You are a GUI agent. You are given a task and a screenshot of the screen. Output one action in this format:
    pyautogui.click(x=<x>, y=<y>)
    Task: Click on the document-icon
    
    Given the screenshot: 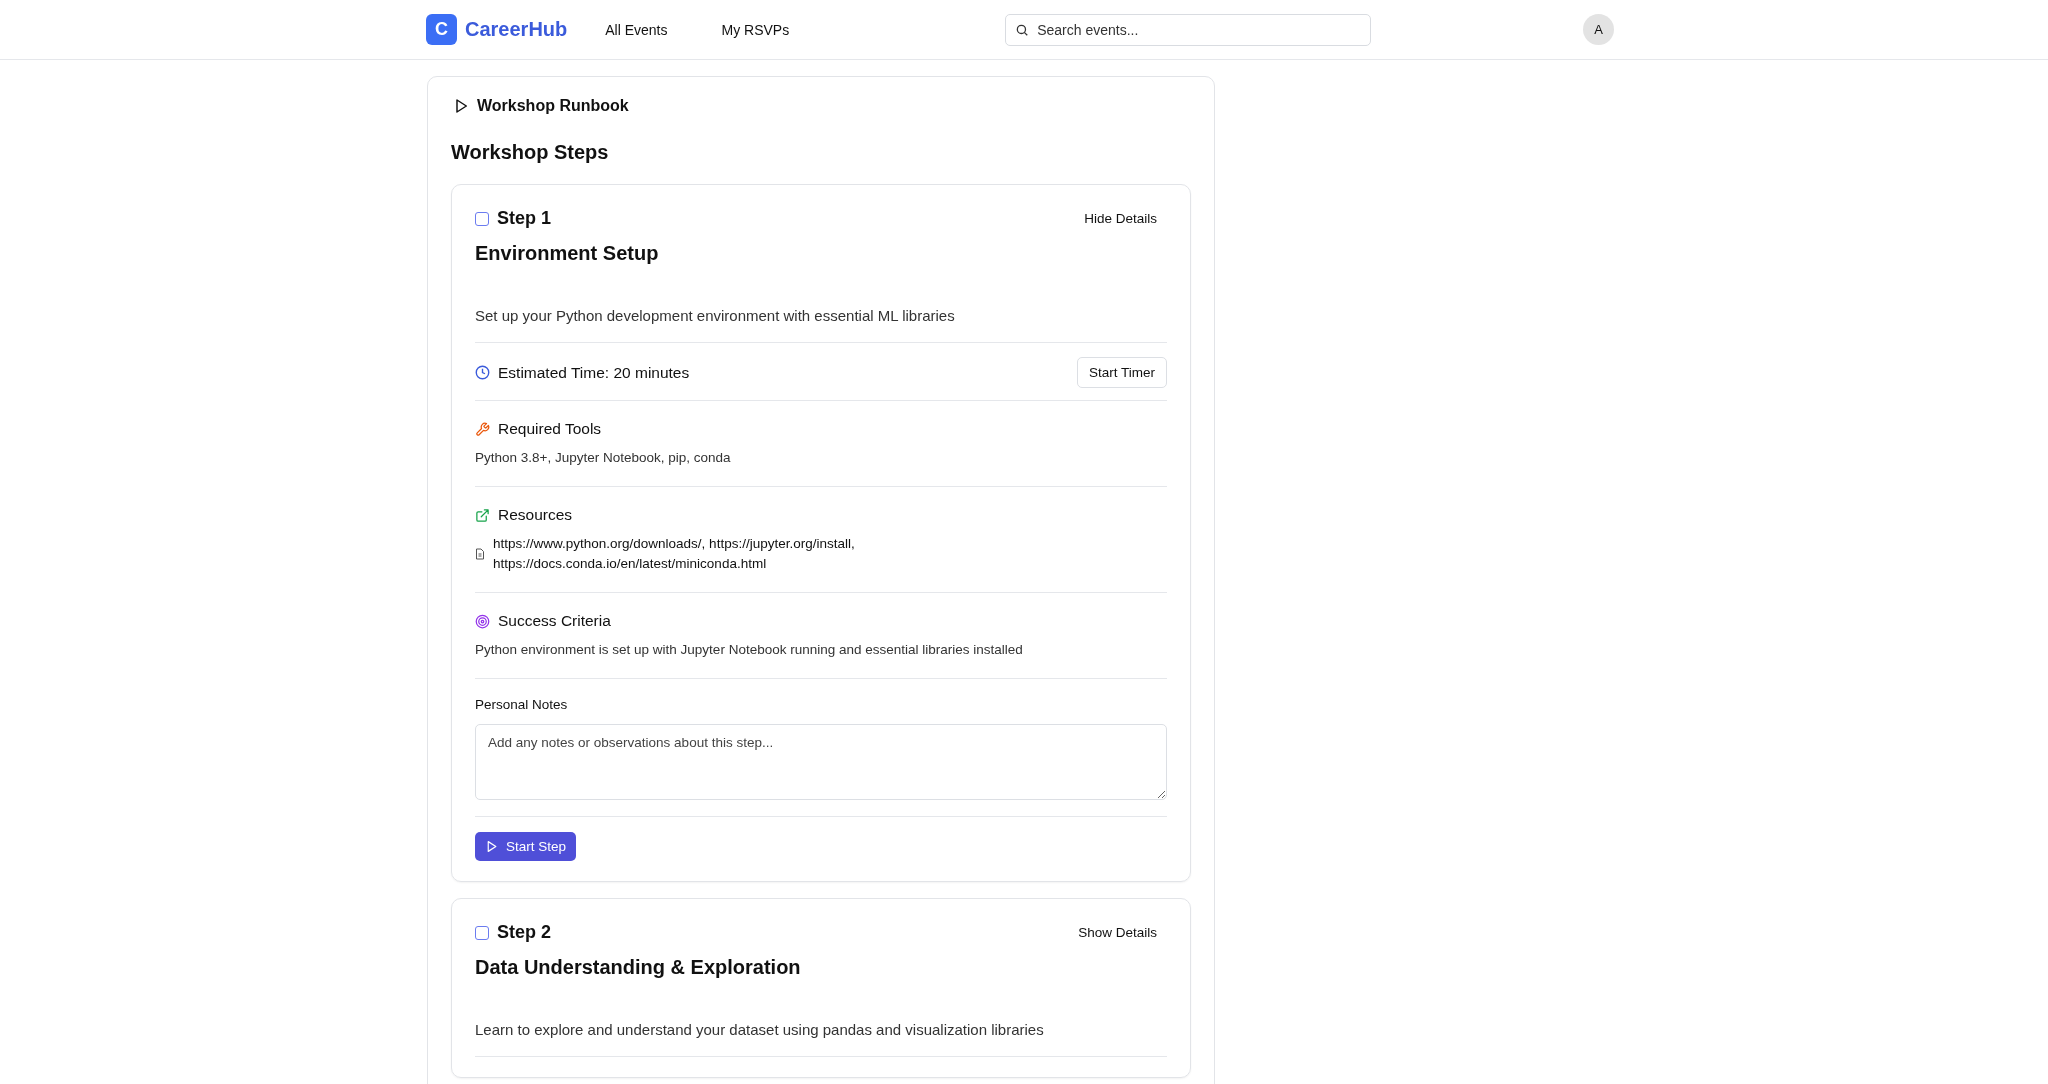 What is the action you would take?
    pyautogui.click(x=480, y=554)
    